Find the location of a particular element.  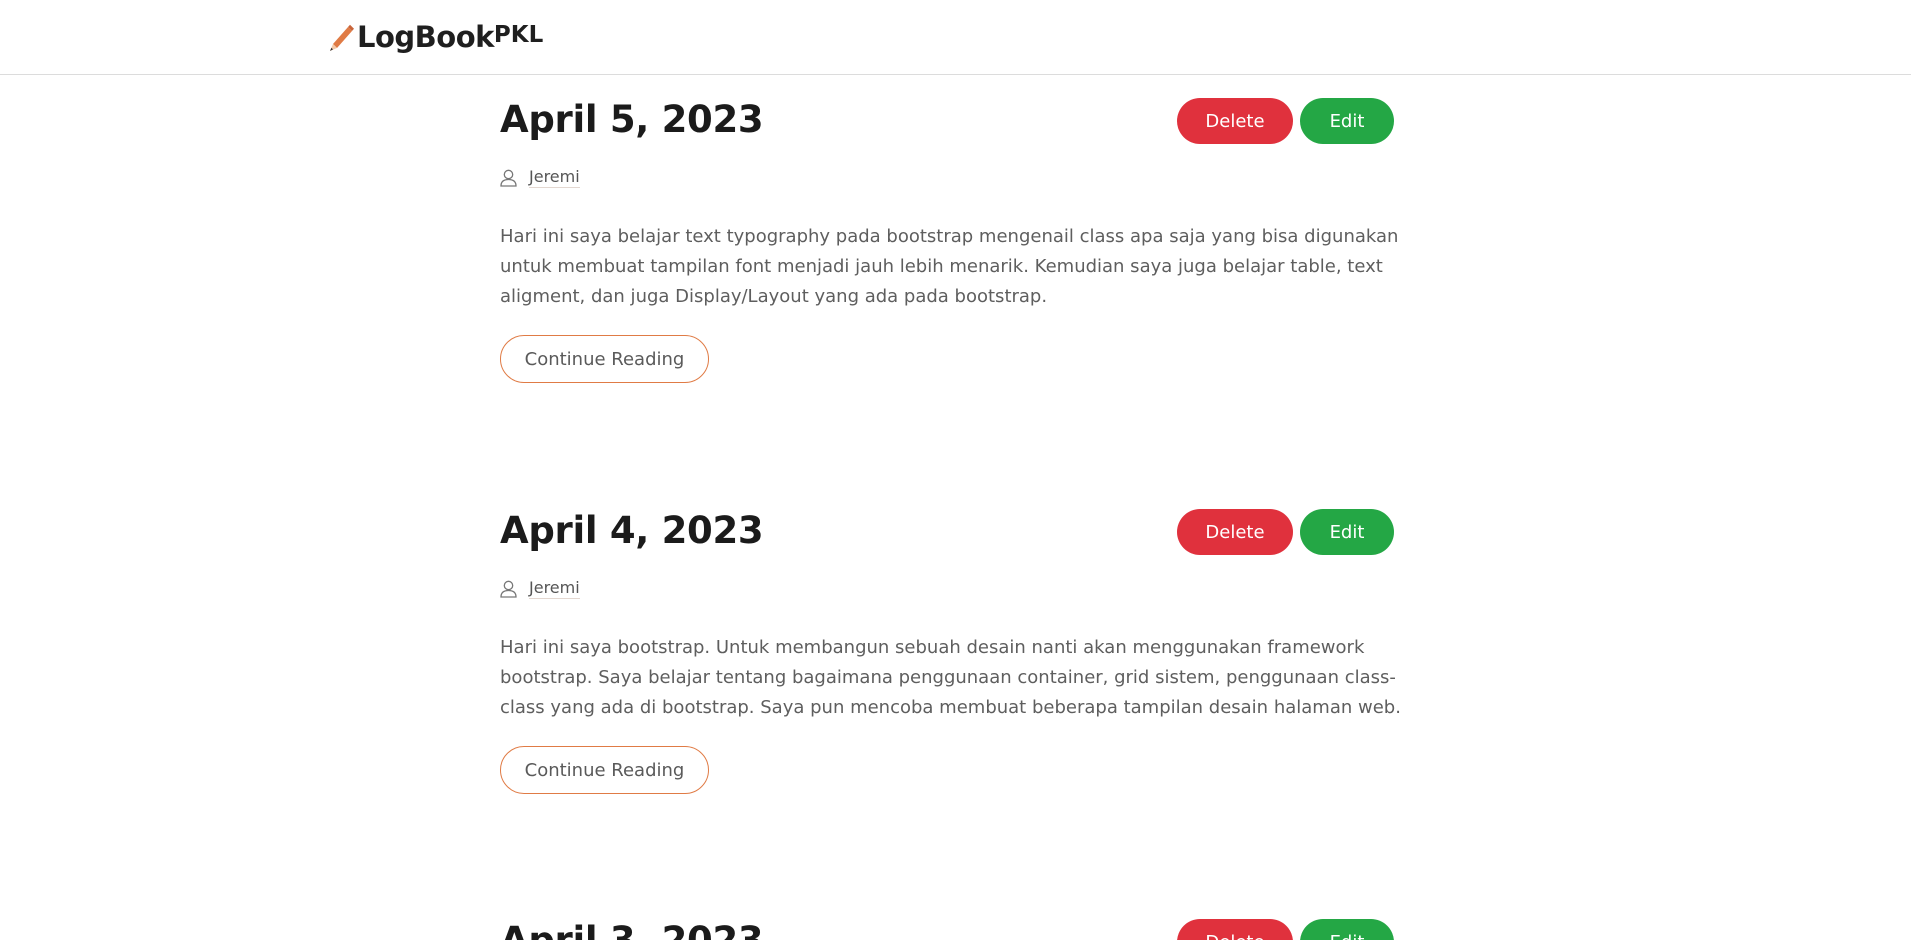

pencil-icon is located at coordinates (342, 37).